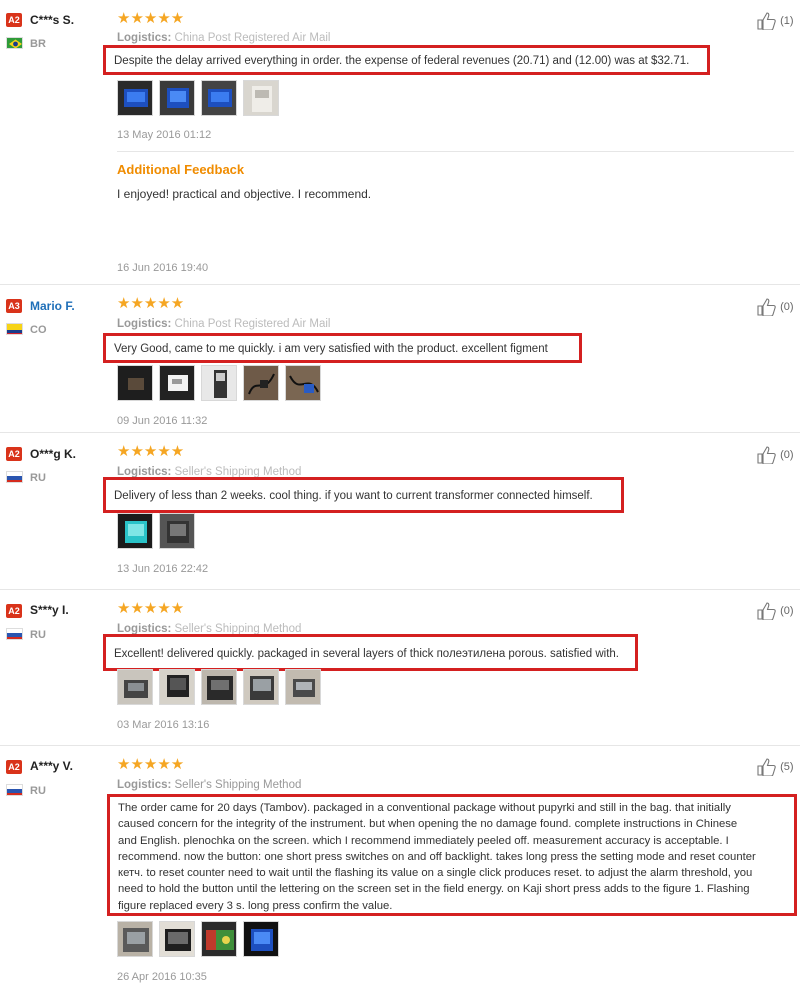 Image resolution: width=800 pixels, height=991 pixels. What do you see at coordinates (14, 306) in the screenshot?
I see `buyer-level-badge: A3` at bounding box center [14, 306].